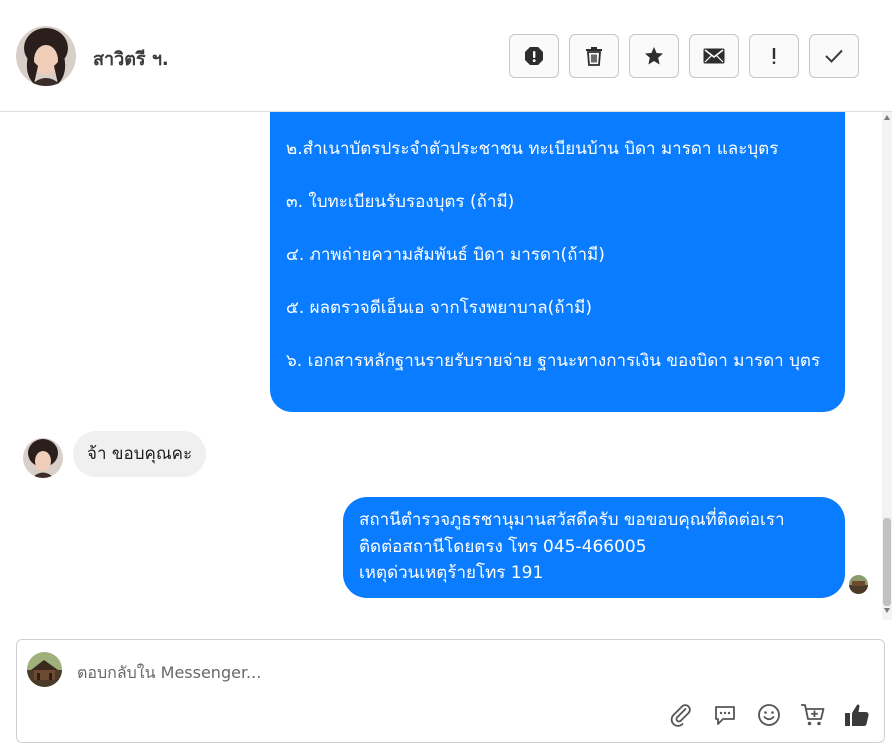 This screenshot has height=751, width=892. I want to click on trash-icon, so click(594, 56).